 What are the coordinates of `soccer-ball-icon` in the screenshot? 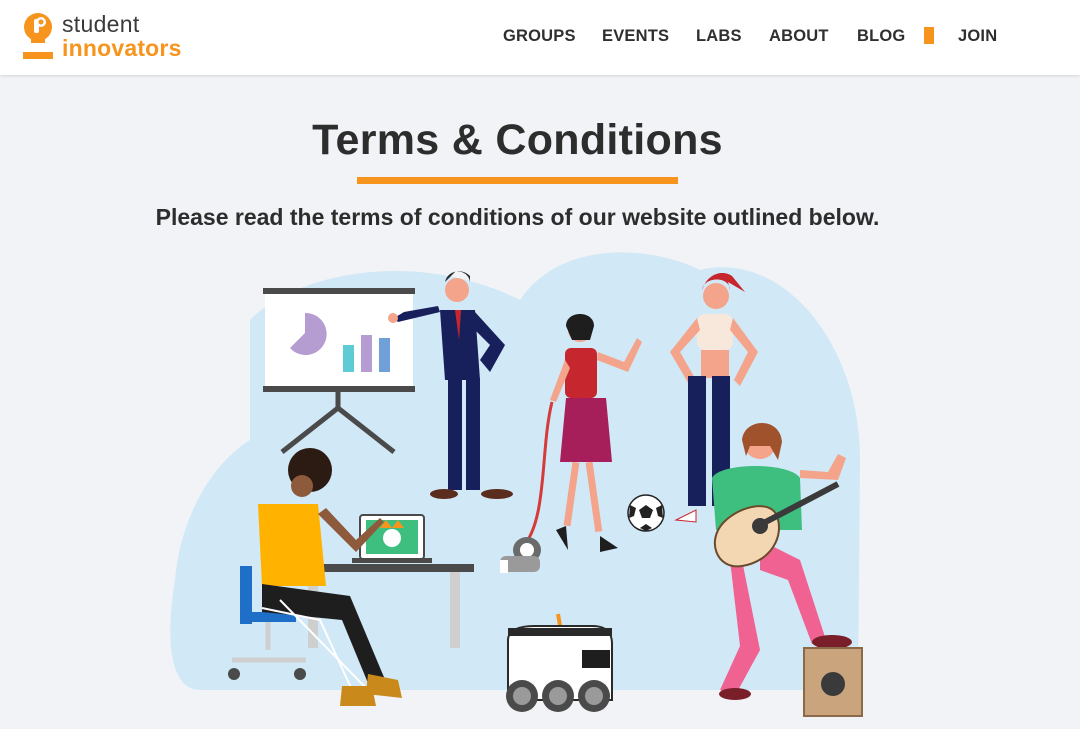 It's located at (646, 513).